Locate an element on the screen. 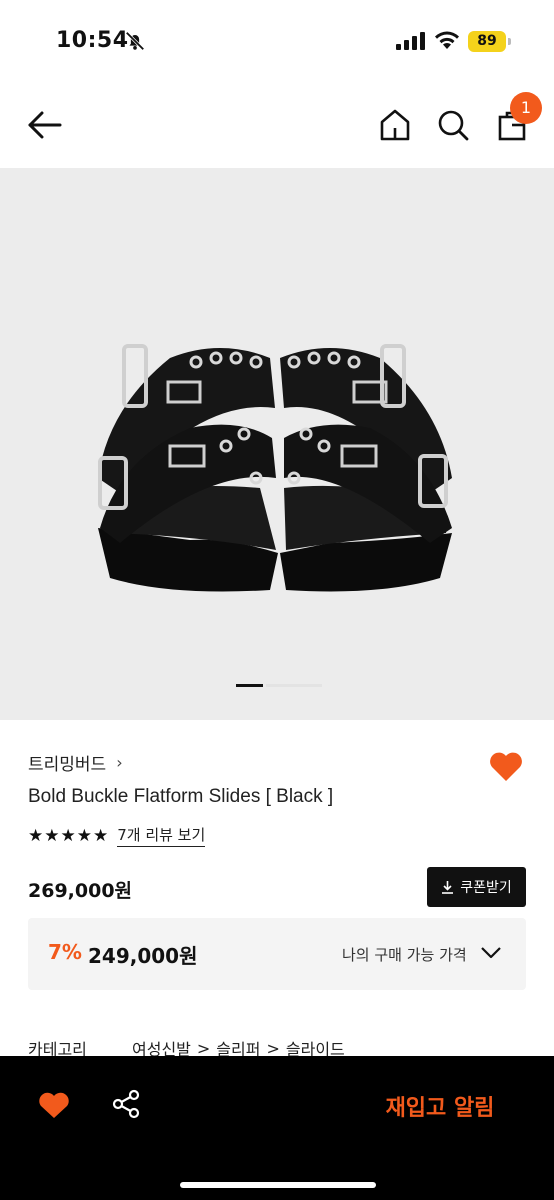 The image size is (554, 1200). coupon-button: 쿠폰받기 is located at coordinates (476, 887).